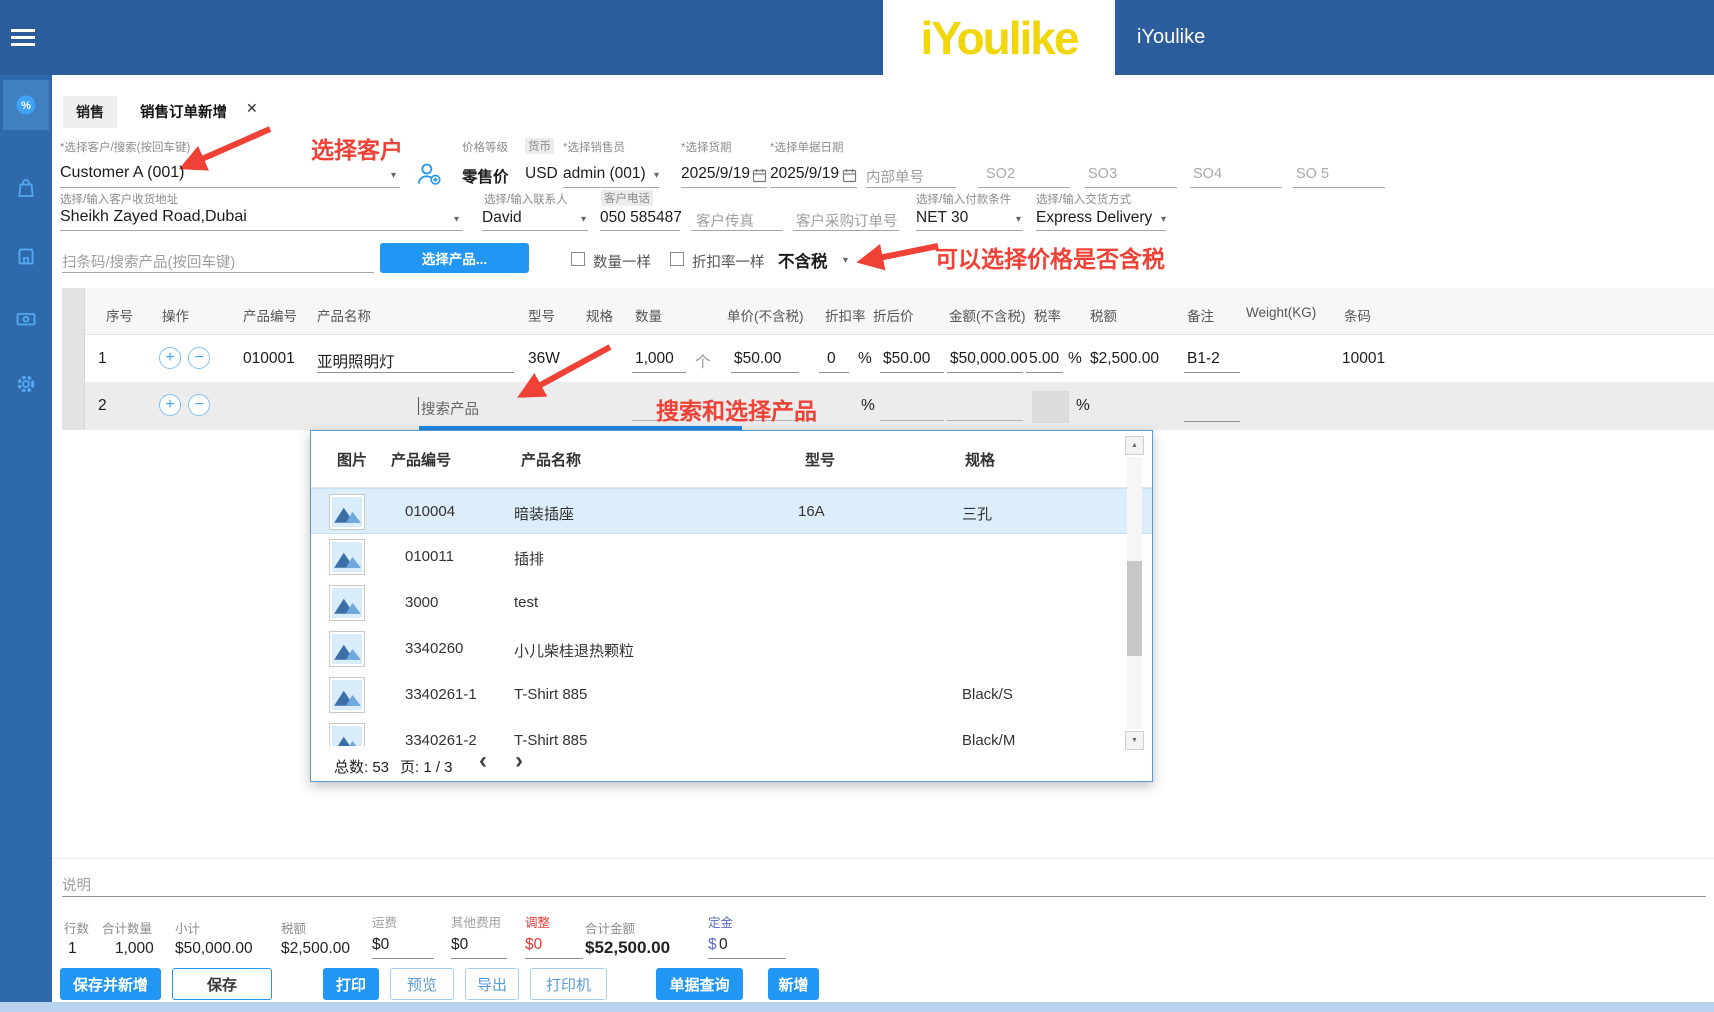 The height and width of the screenshot is (1012, 1714). Describe the element at coordinates (846, 219) in the screenshot. I see `po-input: 客户采购订单号` at that location.